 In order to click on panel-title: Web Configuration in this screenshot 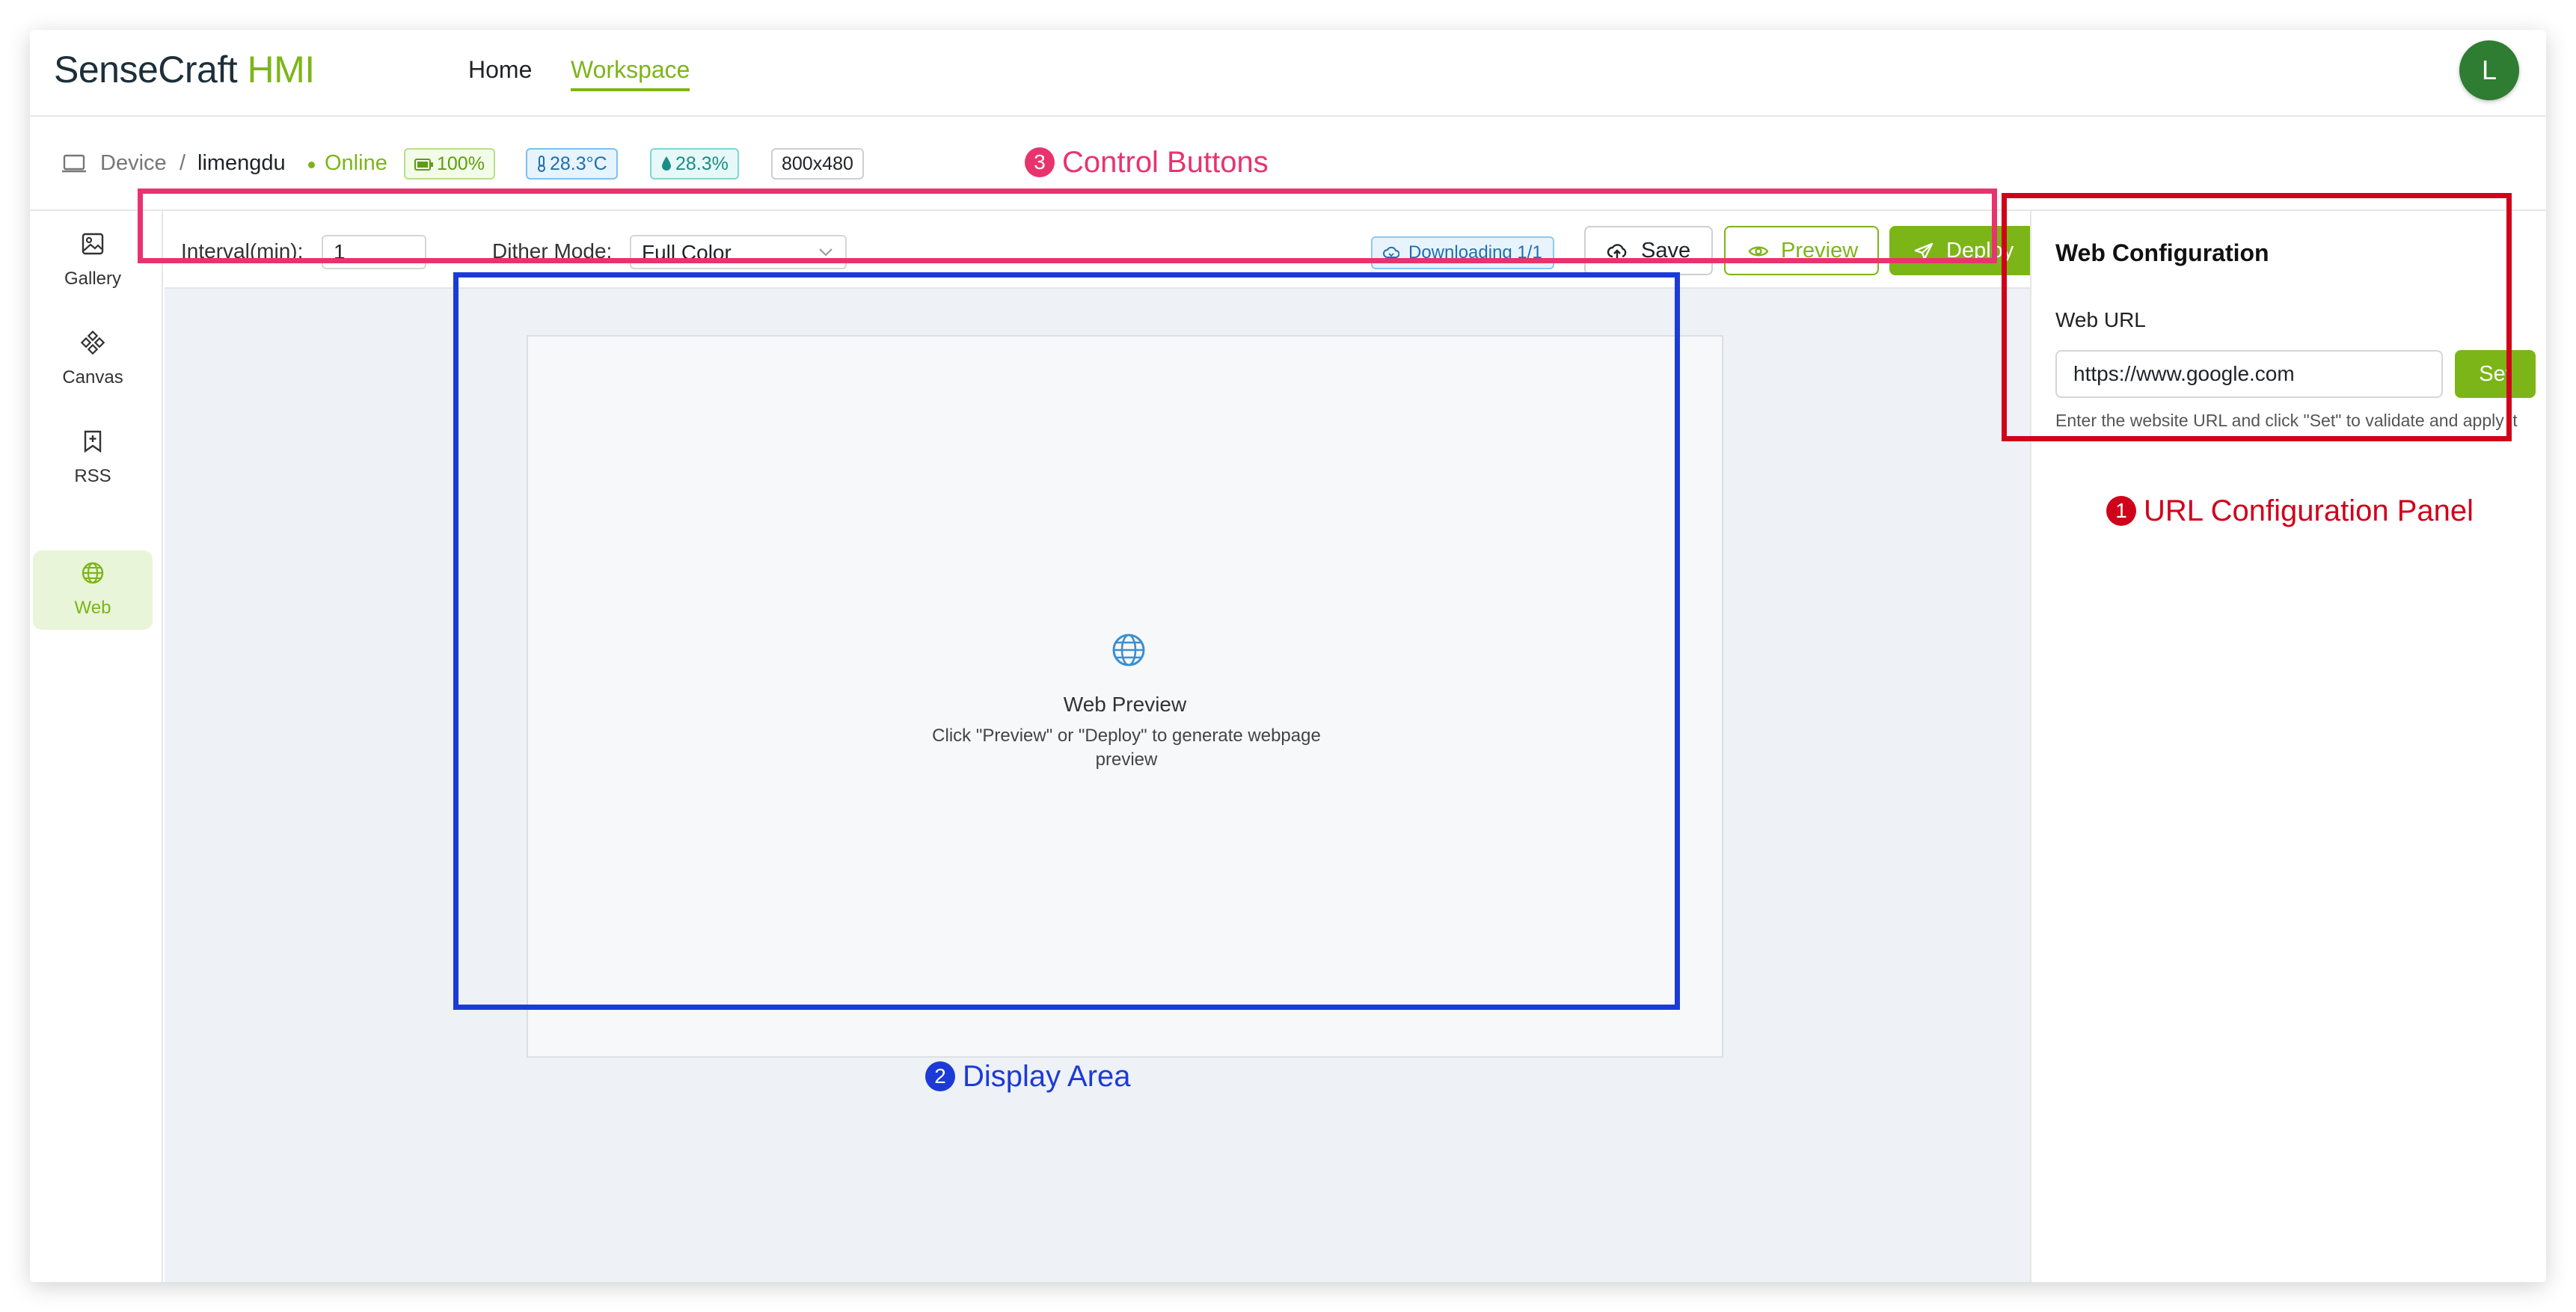, I will do `click(2162, 252)`.